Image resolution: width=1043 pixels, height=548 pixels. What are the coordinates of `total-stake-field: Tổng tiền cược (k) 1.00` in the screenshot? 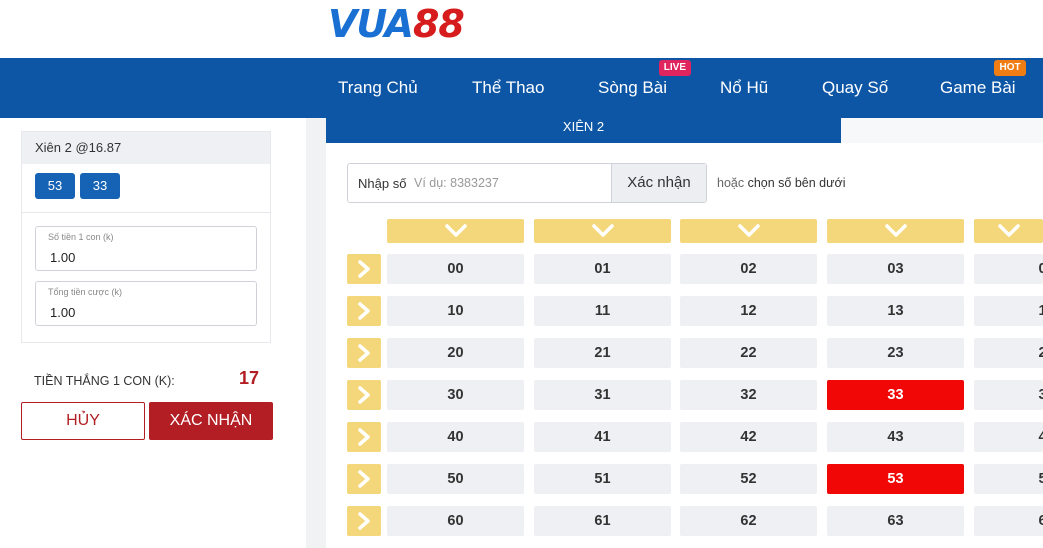 It's located at (146, 303).